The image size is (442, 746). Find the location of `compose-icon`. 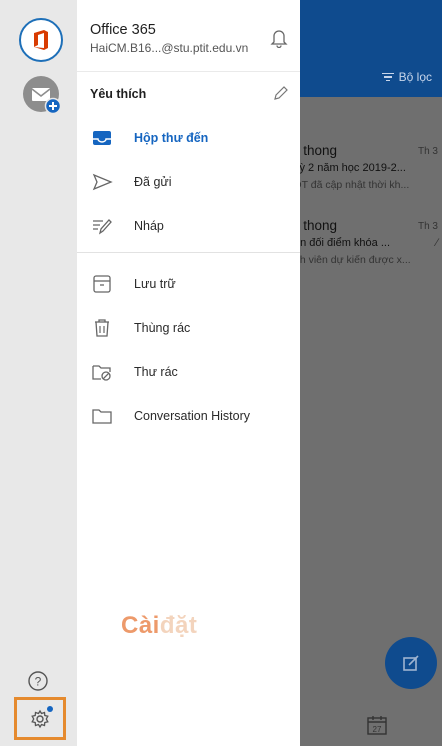

compose-icon is located at coordinates (411, 663).